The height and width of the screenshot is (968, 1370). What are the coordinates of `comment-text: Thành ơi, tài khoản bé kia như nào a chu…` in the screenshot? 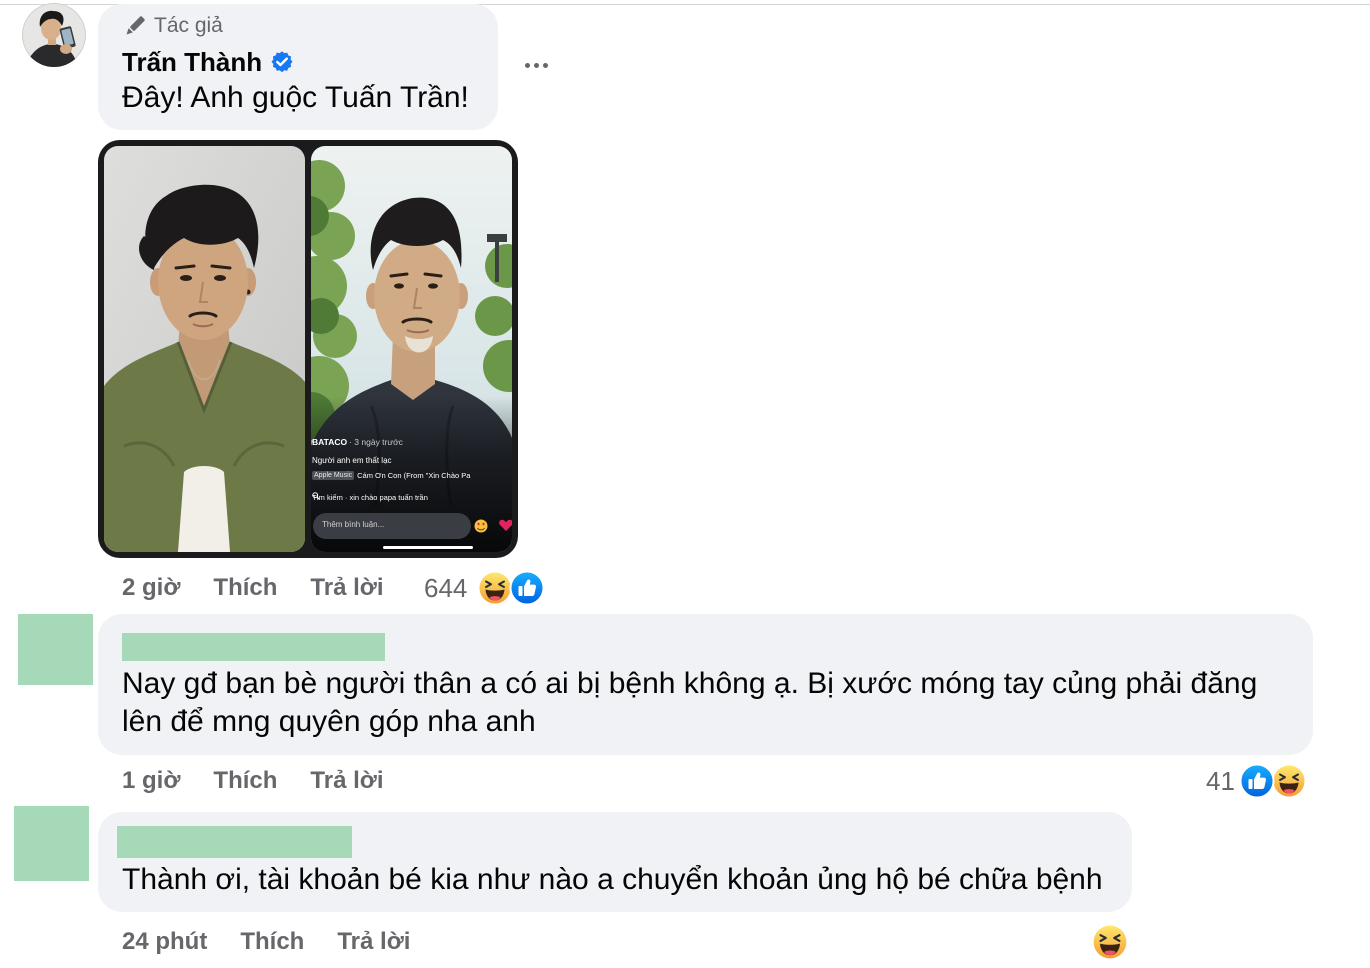 It's located at (612, 879).